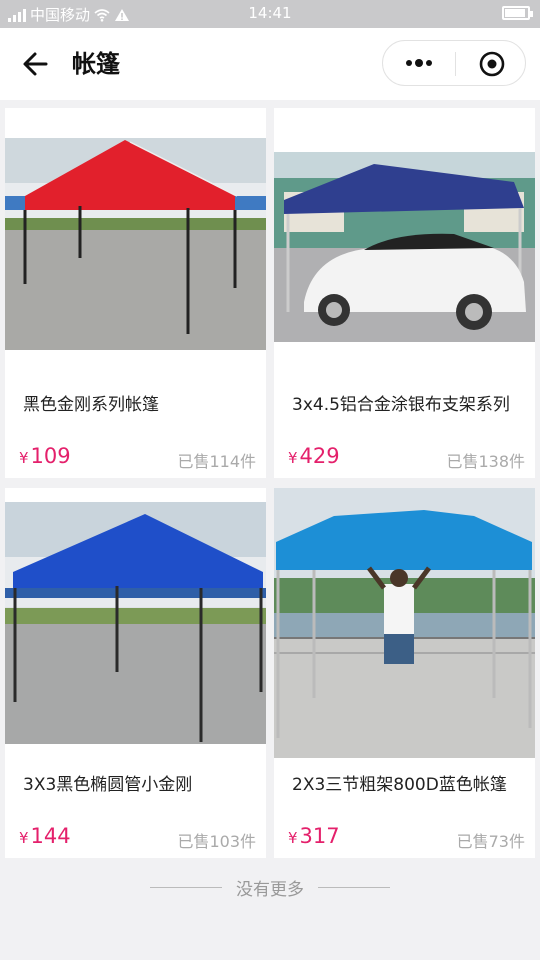 The image size is (540, 960). I want to click on page-title: 帐篷, so click(96, 64).